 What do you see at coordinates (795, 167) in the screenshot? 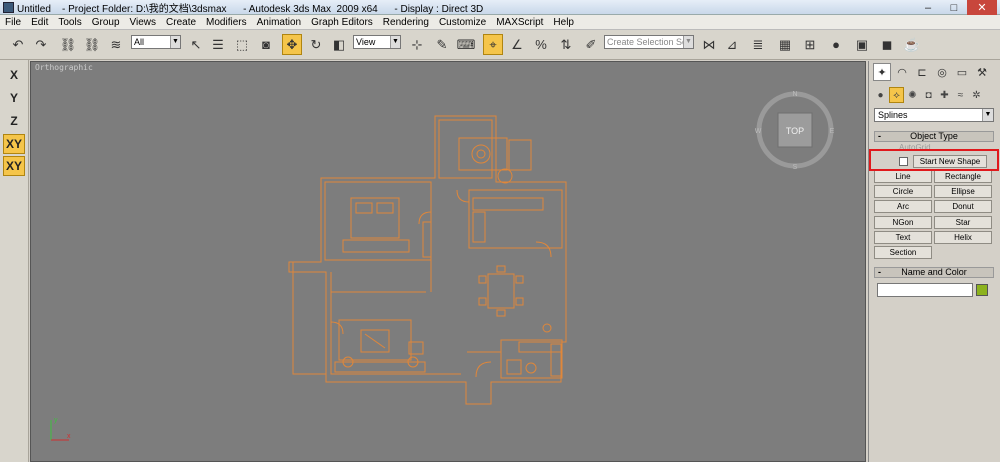
I see `compass-south: S` at bounding box center [795, 167].